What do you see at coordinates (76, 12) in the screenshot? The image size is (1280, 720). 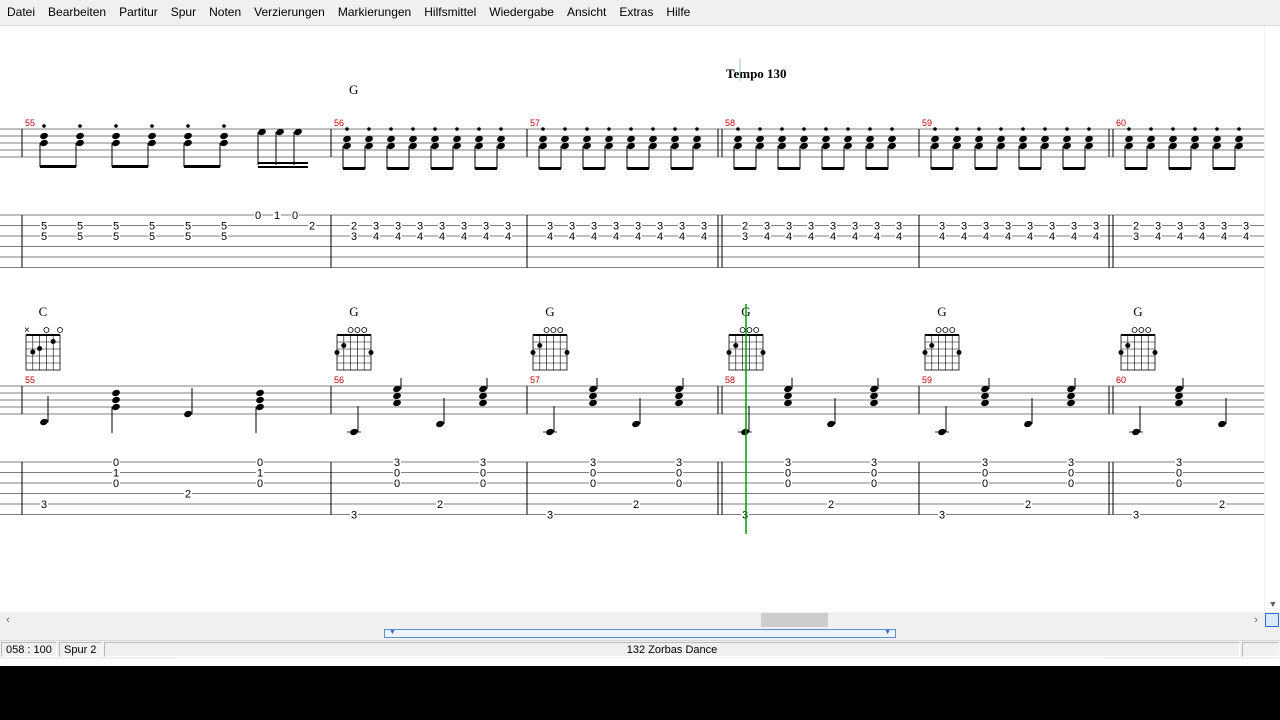 I see `menu-bearbeiten: Bearbeiten` at bounding box center [76, 12].